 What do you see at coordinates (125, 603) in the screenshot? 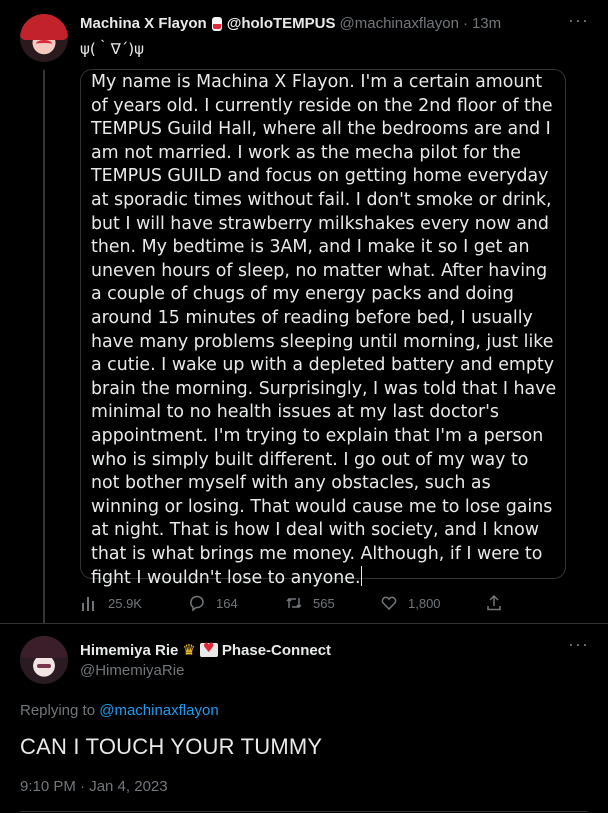
I see `views-count: 25.9K` at bounding box center [125, 603].